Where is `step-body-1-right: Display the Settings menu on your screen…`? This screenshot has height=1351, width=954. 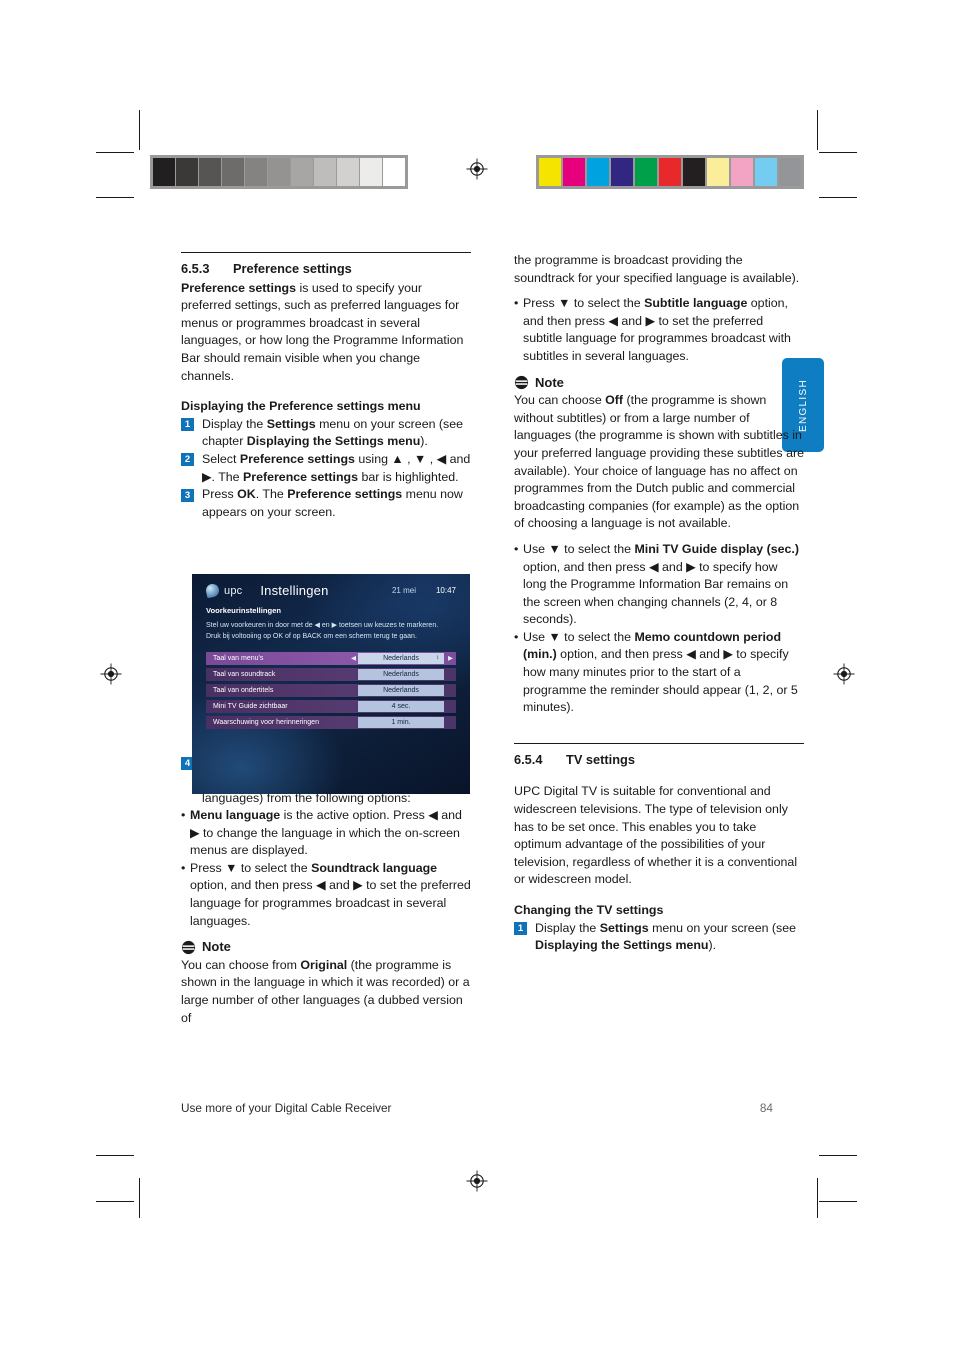
step-body-1-right: Display the Settings menu on your screen… is located at coordinates (669, 937).